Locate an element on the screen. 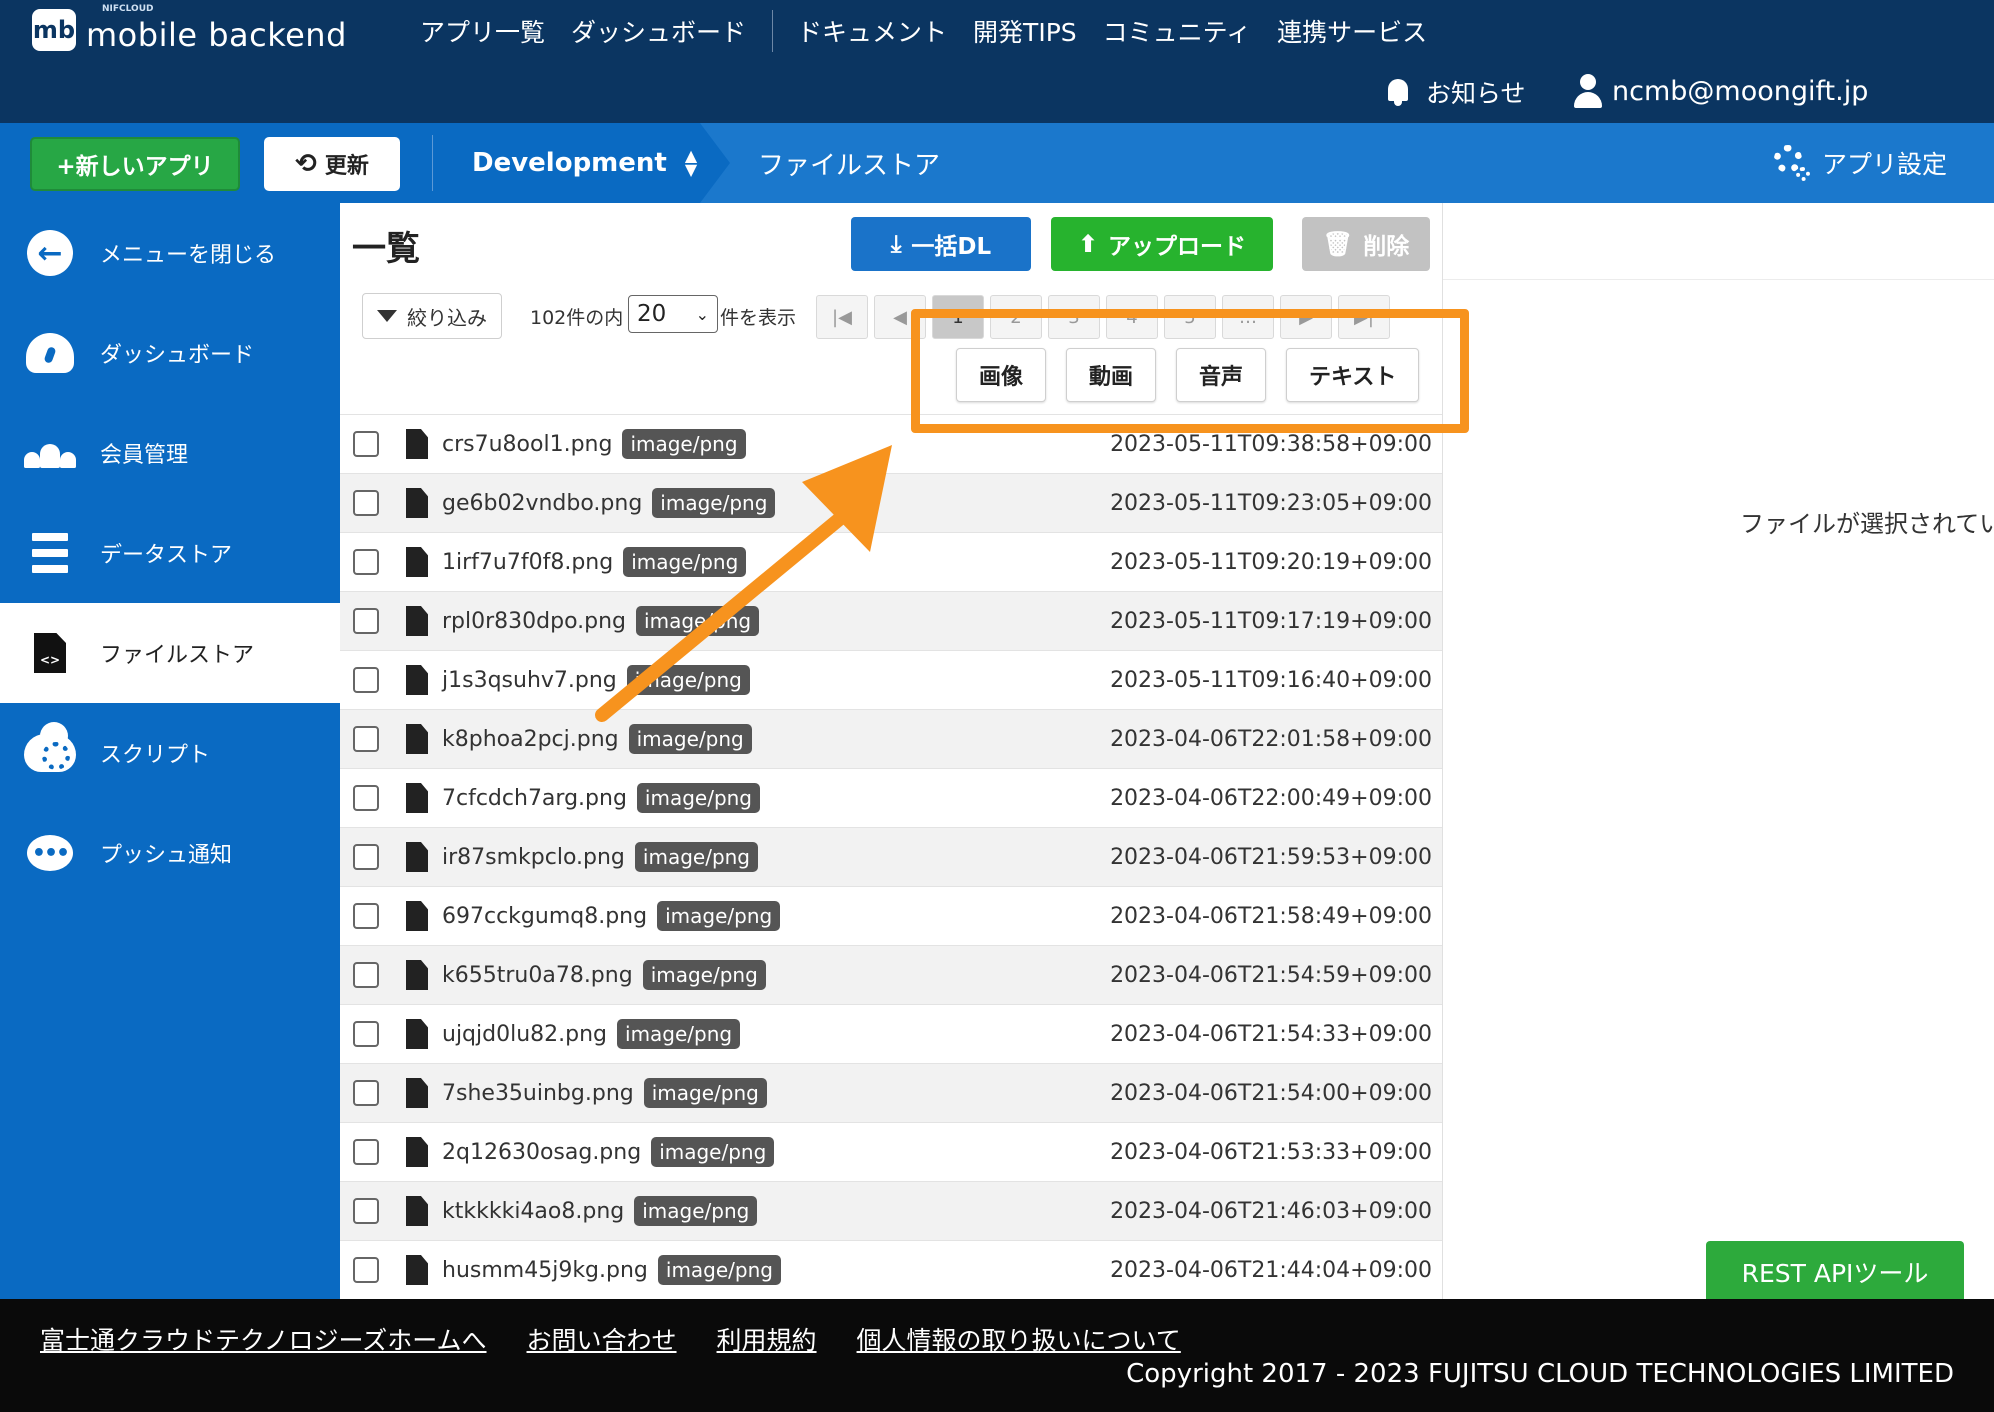 This screenshot has width=1994, height=1412. nav-integrations: 連携サービス is located at coordinates (1352, 31).